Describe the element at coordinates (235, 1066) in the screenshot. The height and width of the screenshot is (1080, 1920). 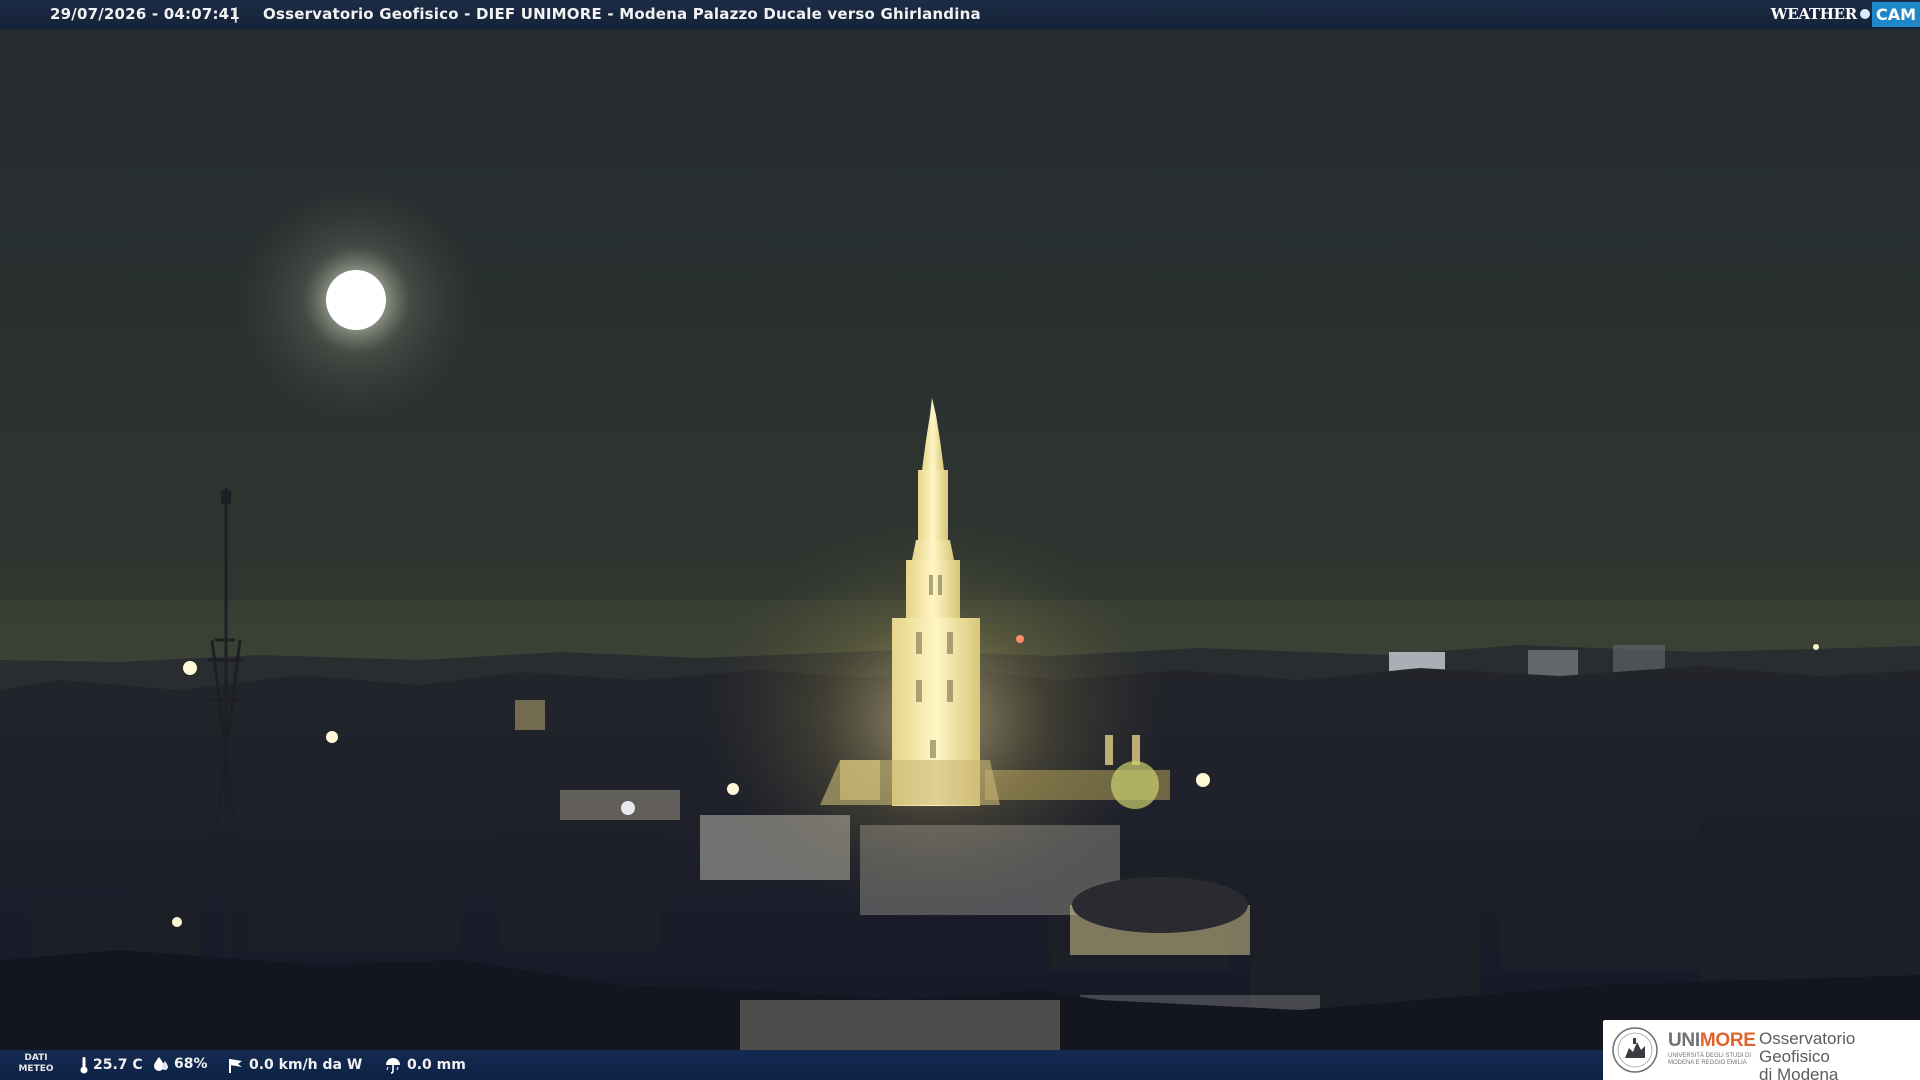
I see `wind-icon` at that location.